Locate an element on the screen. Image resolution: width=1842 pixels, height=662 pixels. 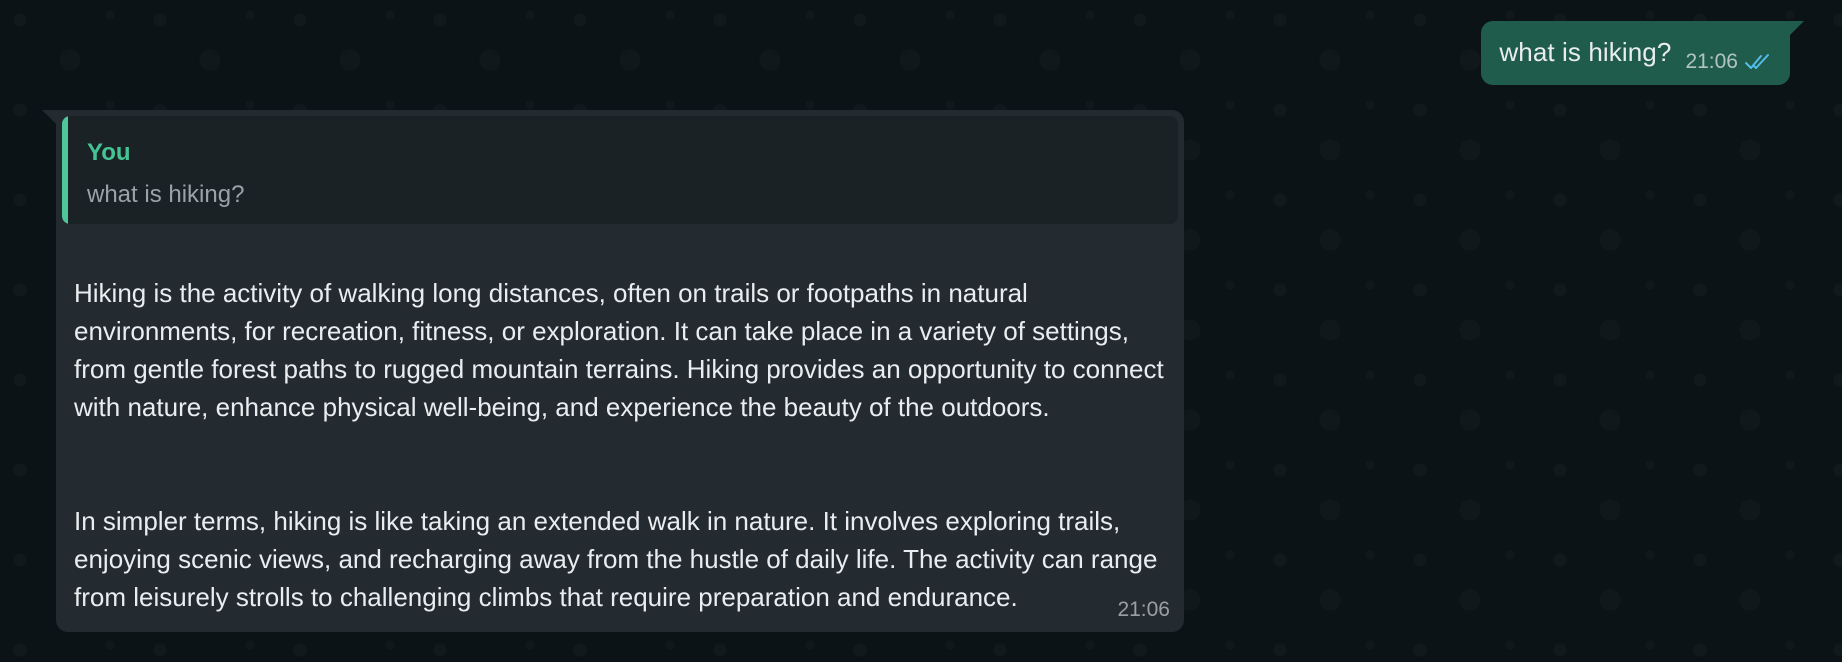
outgoing-message-text: what is hiking? is located at coordinates (1585, 52).